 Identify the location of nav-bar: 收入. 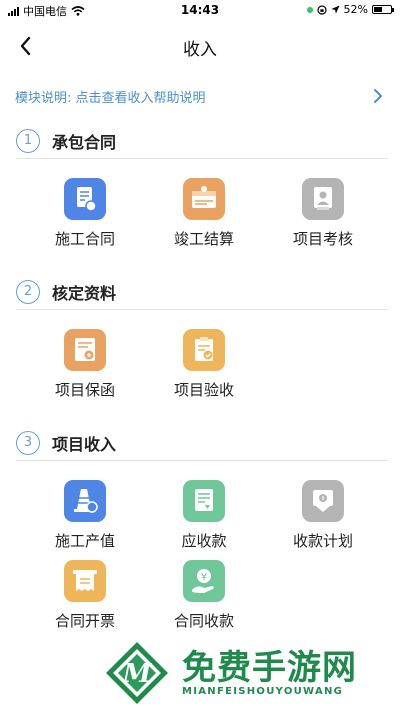
(200, 46).